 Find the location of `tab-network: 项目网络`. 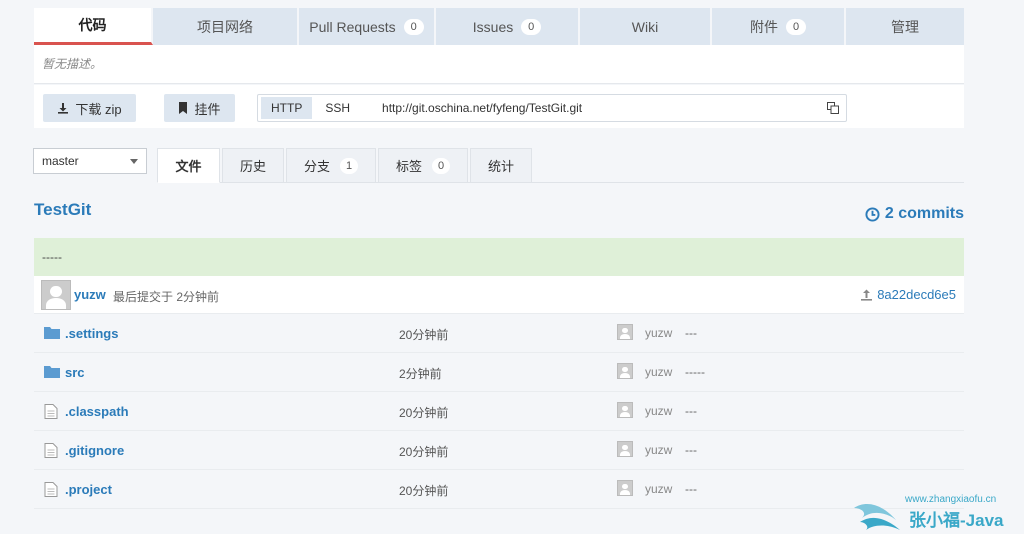

tab-network: 项目网络 is located at coordinates (226, 26).